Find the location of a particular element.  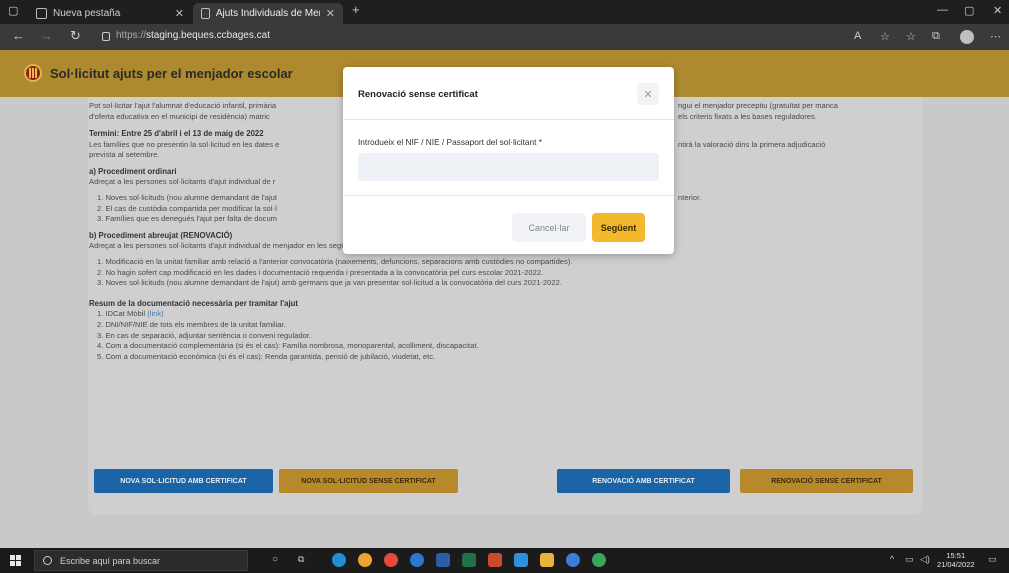

lock-icon is located at coordinates (106, 36).